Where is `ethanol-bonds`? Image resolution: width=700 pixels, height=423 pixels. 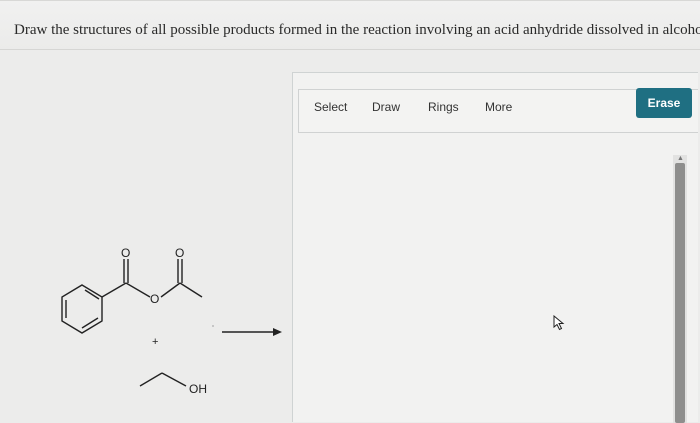 ethanol-bonds is located at coordinates (151, 379).